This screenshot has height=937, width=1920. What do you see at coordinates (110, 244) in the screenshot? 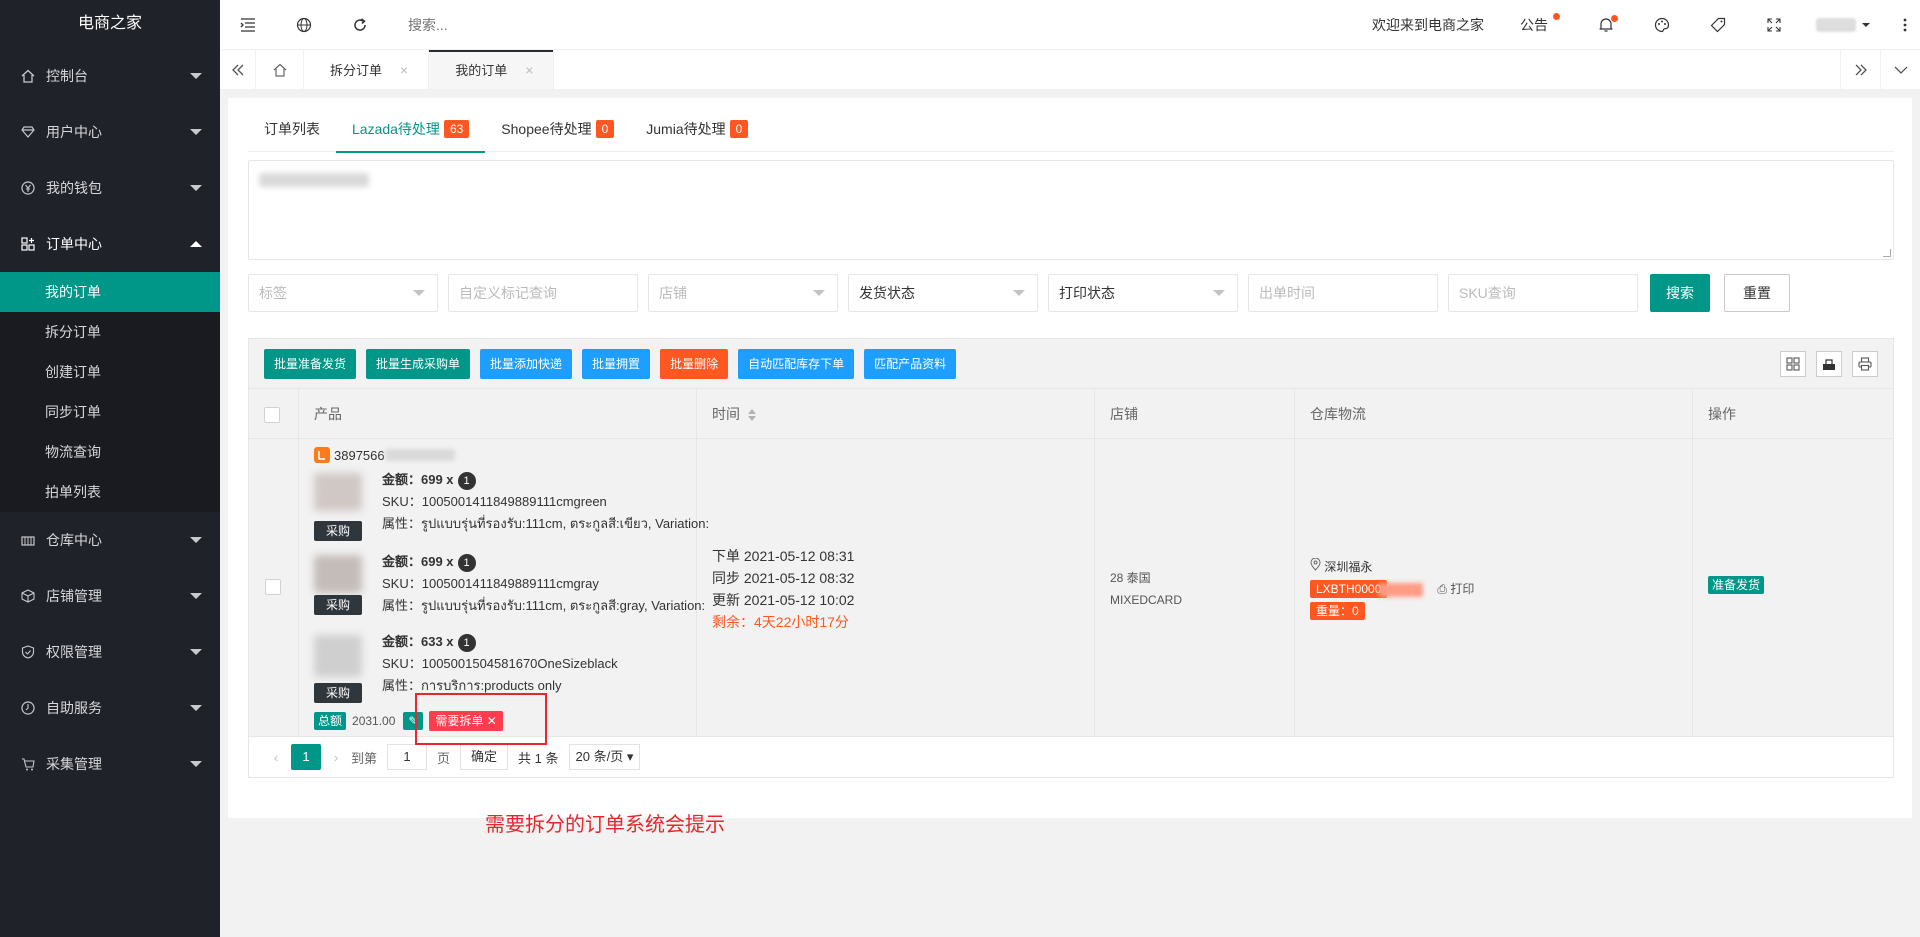
I see `sidebar-item-orders: 订单中心` at bounding box center [110, 244].